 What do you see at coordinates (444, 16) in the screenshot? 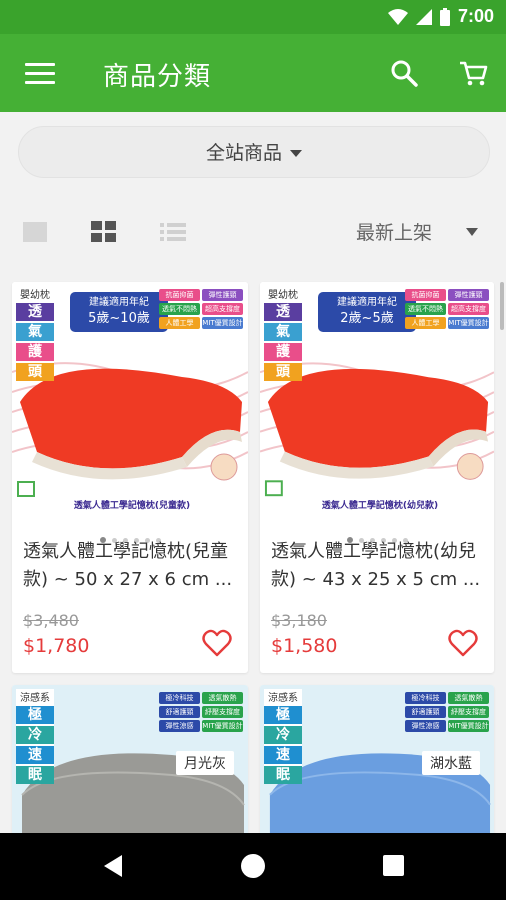
I see `battery-icon` at bounding box center [444, 16].